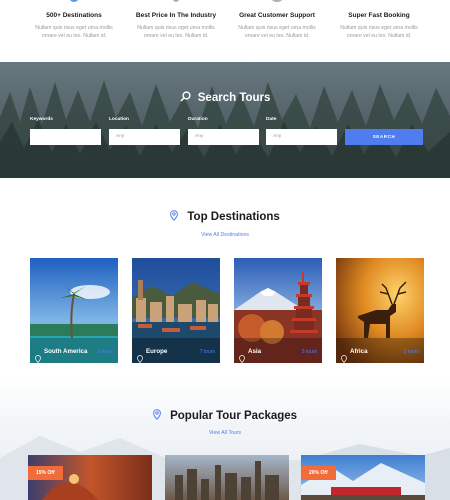 The image size is (450, 500). I want to click on headset-icon, so click(277, 1).